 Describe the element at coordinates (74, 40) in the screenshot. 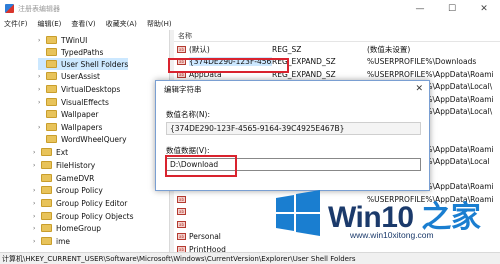

I see `tree-item-label: TWinUI` at that location.